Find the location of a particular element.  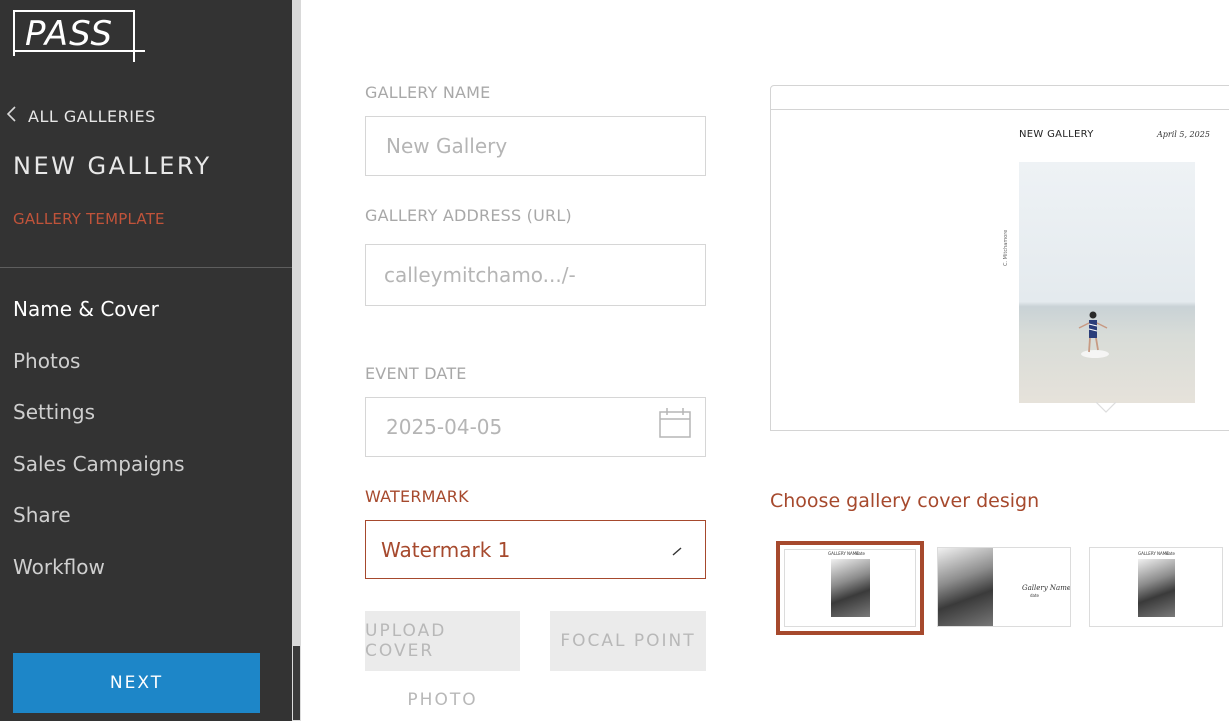

design-2-subtitle: date is located at coordinates (1035, 595).